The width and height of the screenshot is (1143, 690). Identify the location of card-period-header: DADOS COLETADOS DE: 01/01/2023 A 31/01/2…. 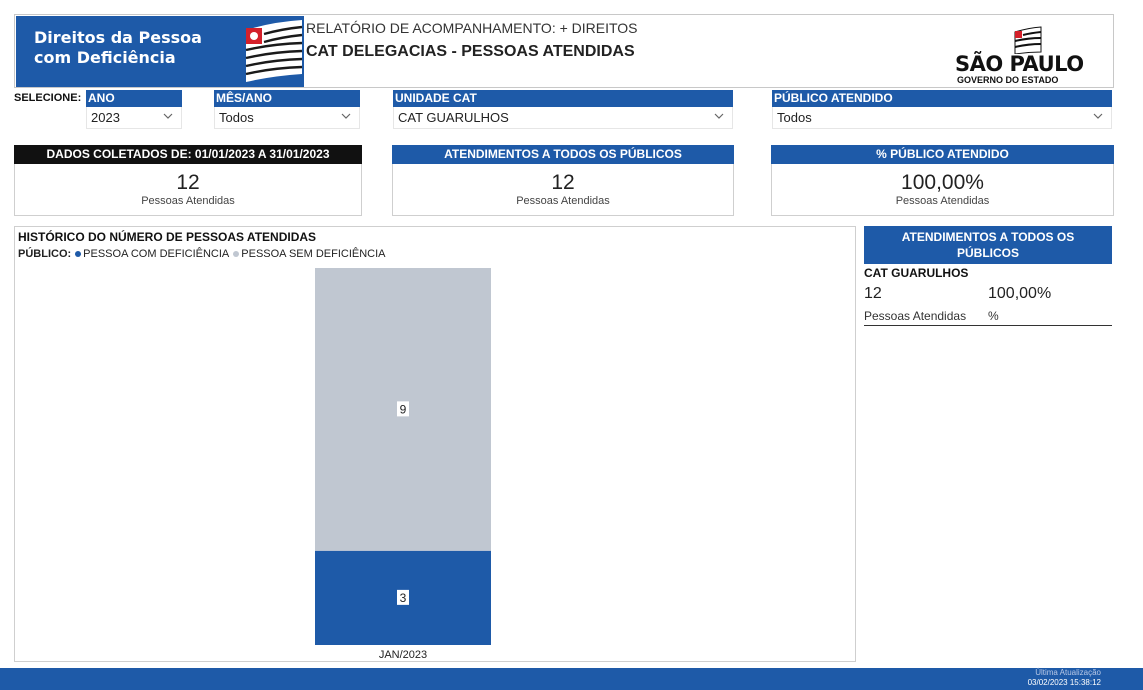
(188, 154).